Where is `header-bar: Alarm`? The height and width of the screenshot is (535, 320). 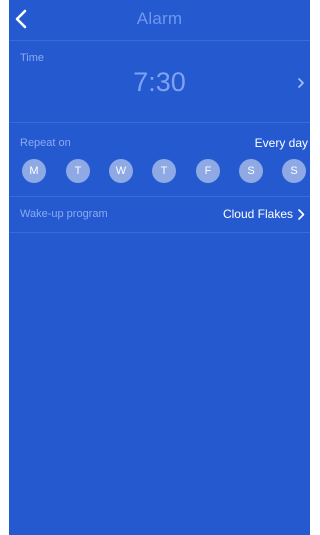 header-bar: Alarm is located at coordinates (159, 20).